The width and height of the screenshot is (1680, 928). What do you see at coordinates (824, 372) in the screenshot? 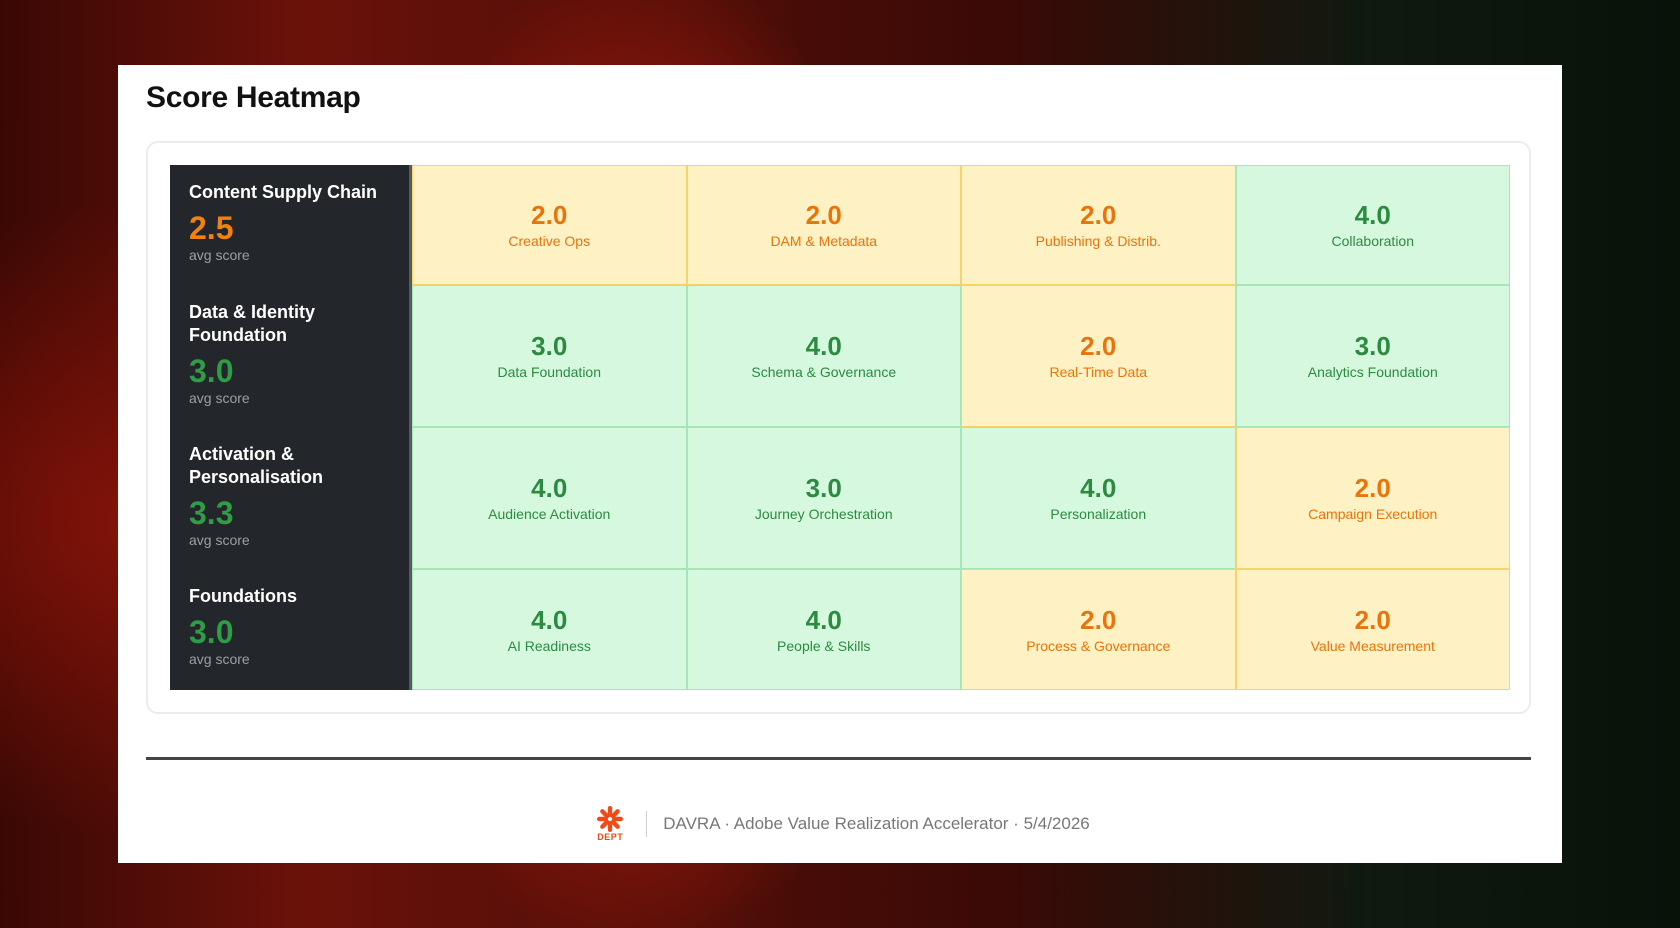
I see `cell-label: Schema & Governance` at bounding box center [824, 372].